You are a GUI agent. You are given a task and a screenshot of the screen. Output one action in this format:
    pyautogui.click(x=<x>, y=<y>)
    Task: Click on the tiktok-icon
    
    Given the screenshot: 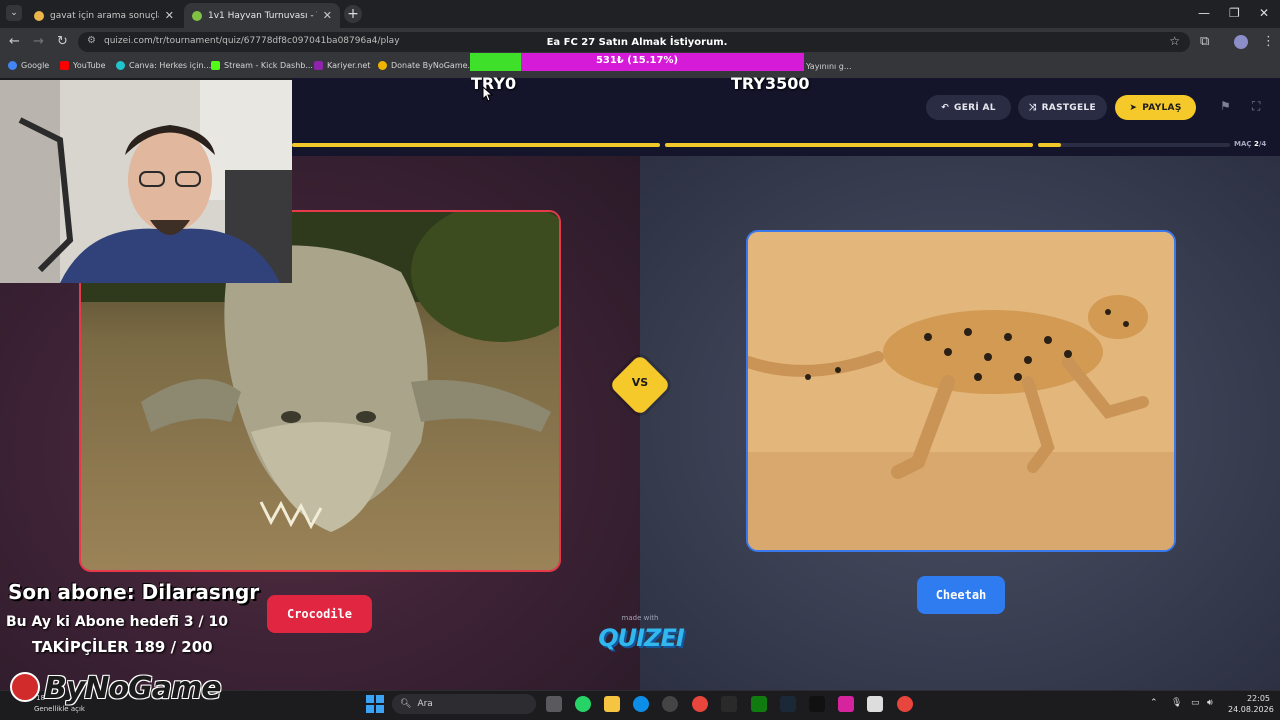 What is the action you would take?
    pyautogui.click(x=817, y=704)
    